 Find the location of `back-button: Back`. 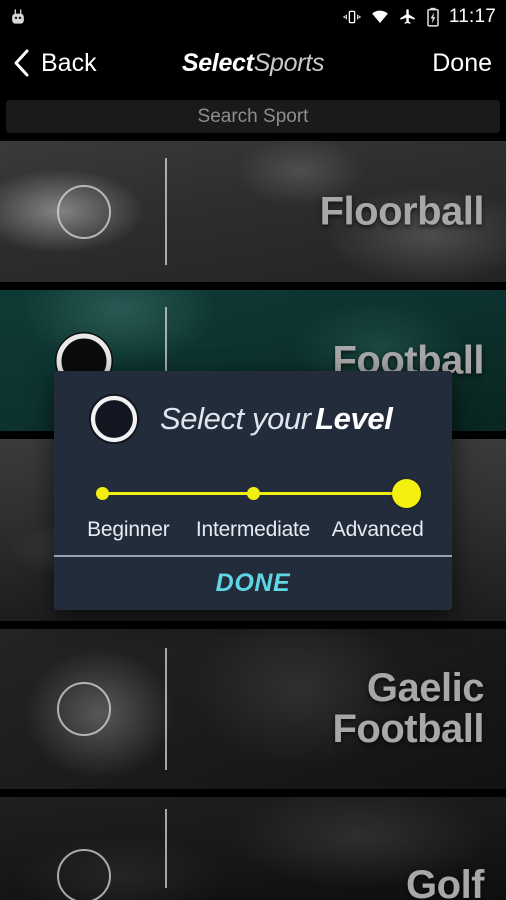

back-button: Back is located at coordinates (48, 63).